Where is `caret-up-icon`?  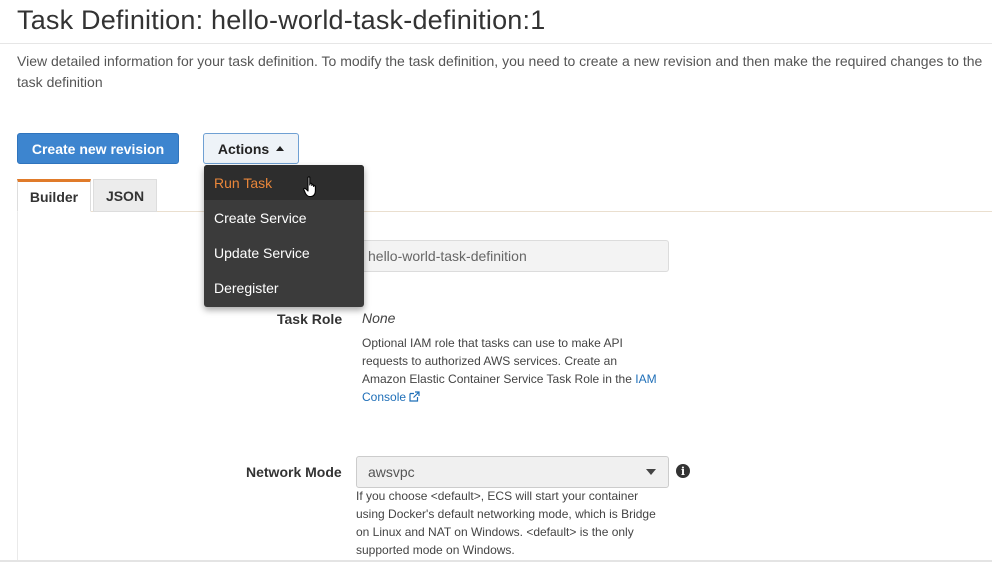 caret-up-icon is located at coordinates (280, 148).